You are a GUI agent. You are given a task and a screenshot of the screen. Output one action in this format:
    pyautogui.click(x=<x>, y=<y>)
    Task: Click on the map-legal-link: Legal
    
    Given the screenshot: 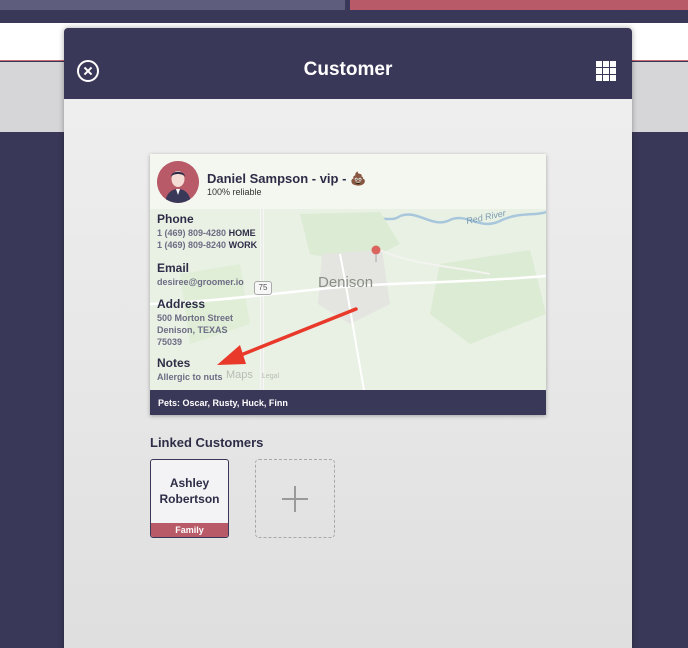 What is the action you would take?
    pyautogui.click(x=270, y=376)
    